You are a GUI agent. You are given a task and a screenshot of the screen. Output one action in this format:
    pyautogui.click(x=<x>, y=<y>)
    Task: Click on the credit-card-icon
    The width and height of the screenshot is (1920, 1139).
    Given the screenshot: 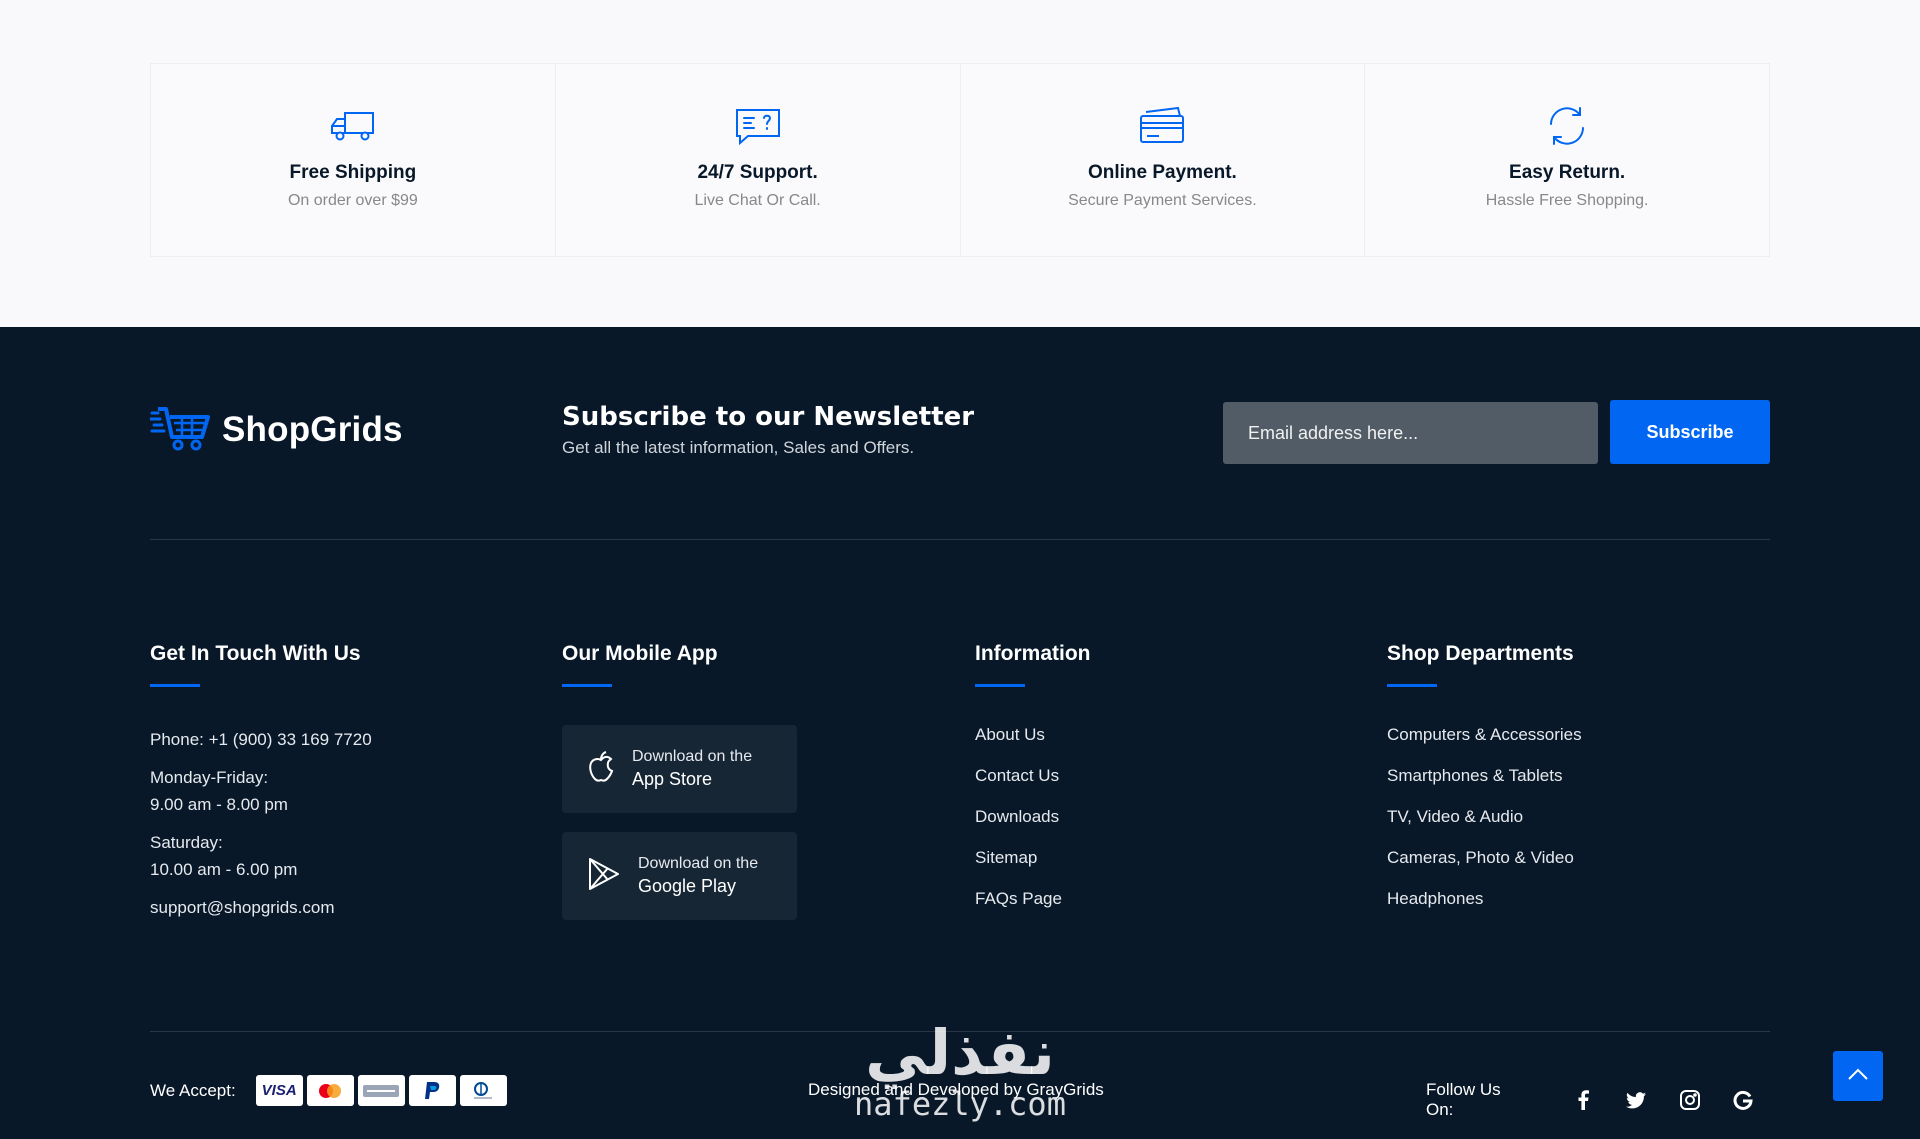 What is the action you would take?
    pyautogui.click(x=1162, y=126)
    